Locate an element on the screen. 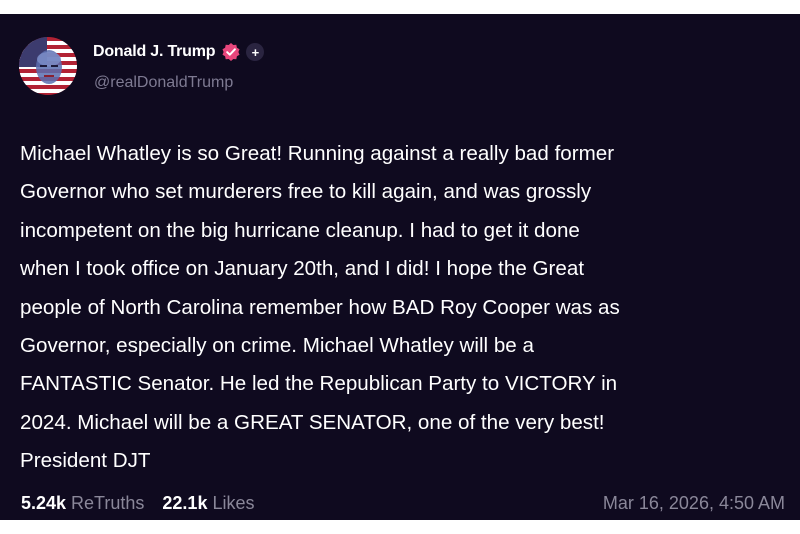 This screenshot has width=800, height=534. author-display-name: Donald J. Trump is located at coordinates (154, 52).